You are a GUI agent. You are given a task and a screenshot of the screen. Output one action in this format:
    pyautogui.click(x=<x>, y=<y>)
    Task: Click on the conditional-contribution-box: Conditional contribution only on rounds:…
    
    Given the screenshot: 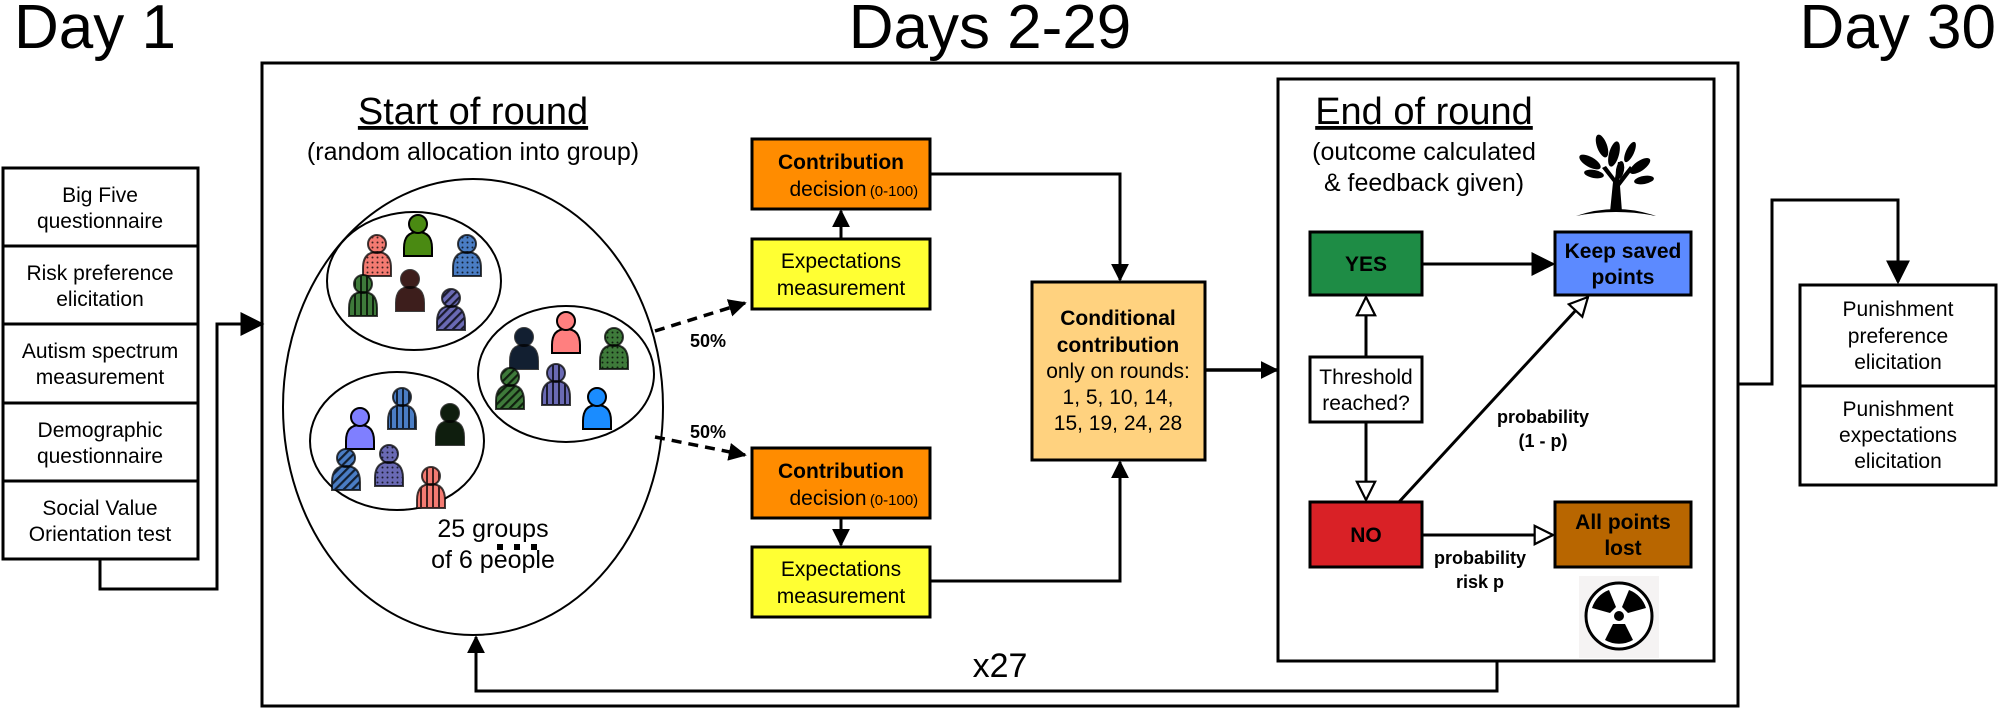 What is the action you would take?
    pyautogui.click(x=1118, y=371)
    